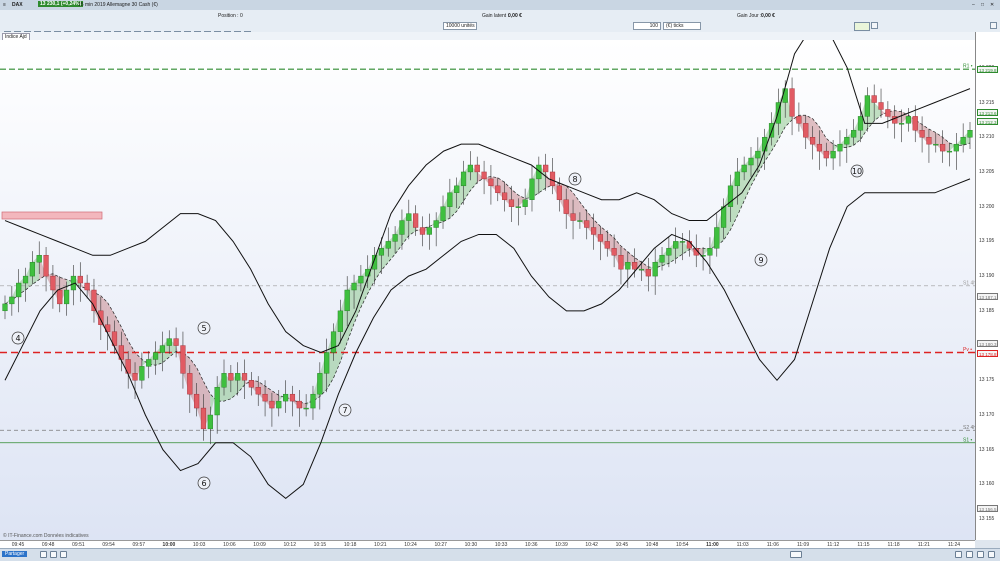 This screenshot has height=561, width=1000. Describe the element at coordinates (862, 26) in the screenshot. I see `chart-type-icon` at that location.